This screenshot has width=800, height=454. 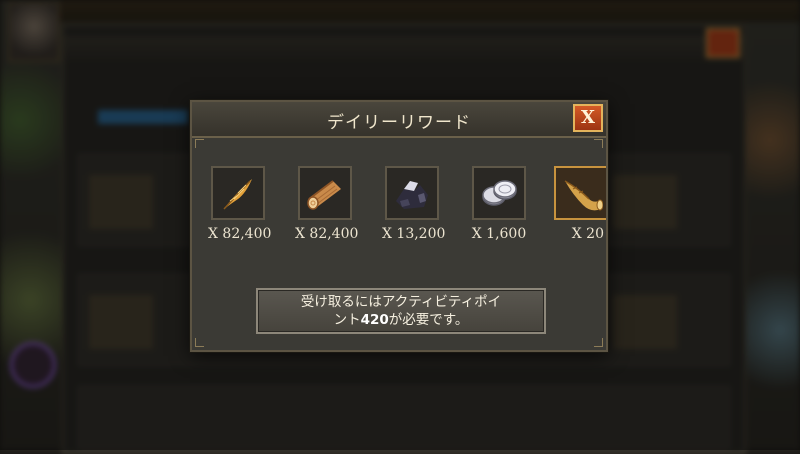 I want to click on reward-item-silver: X 1,600, so click(x=499, y=204).